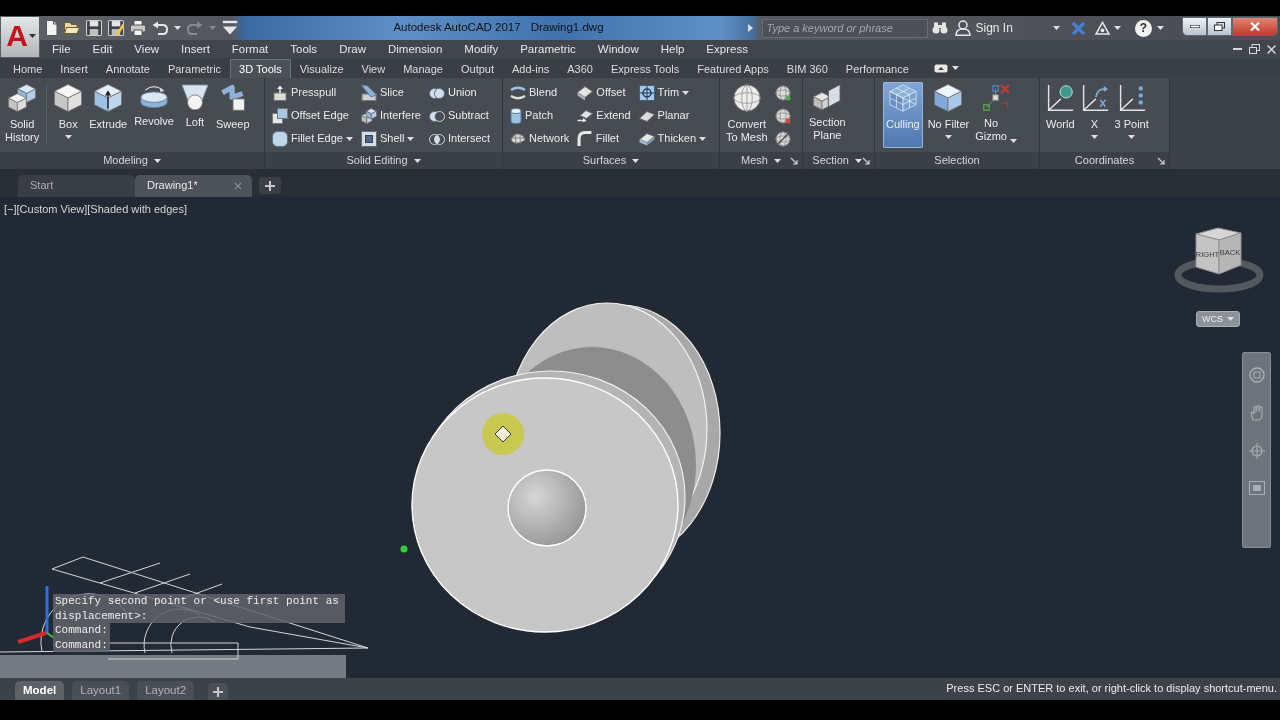 Image resolution: width=1280 pixels, height=720 pixels. What do you see at coordinates (604, 116) in the screenshot?
I see `ribbon-button: Extend` at bounding box center [604, 116].